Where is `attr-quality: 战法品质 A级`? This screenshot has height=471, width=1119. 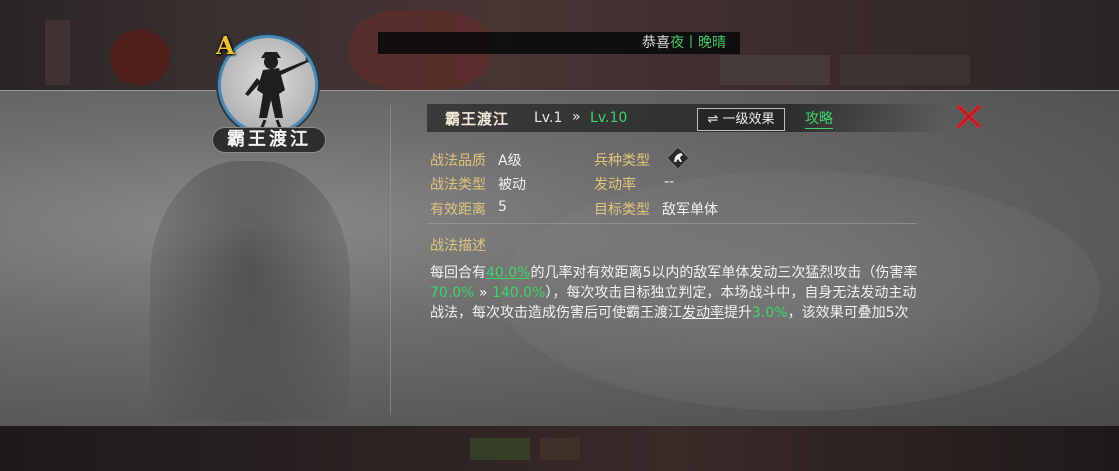
attr-quality: 战法品质 A级 is located at coordinates (476, 160).